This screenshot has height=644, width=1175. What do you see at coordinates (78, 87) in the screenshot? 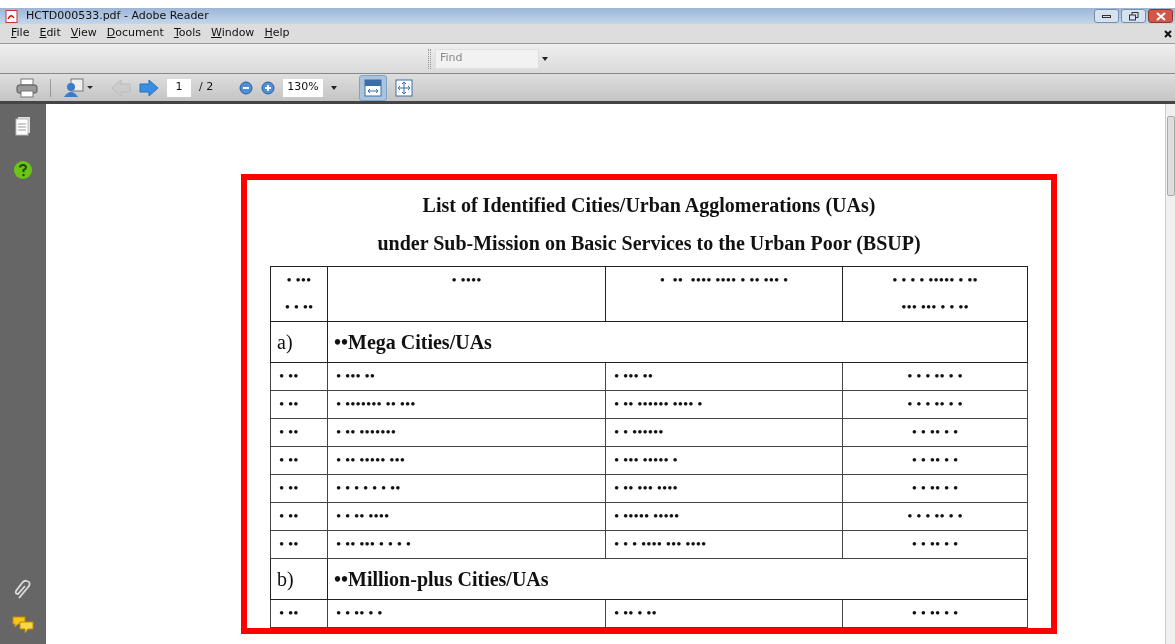
I see `collaborate-icon` at bounding box center [78, 87].